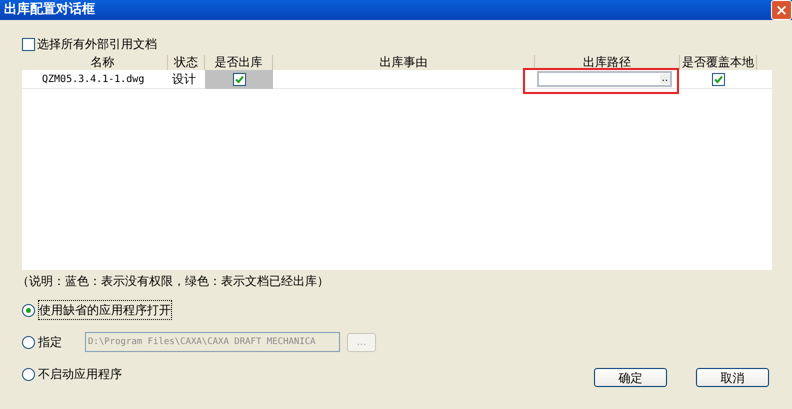  I want to click on checkbox-label: 选择所有外部引用文档, so click(97, 44).